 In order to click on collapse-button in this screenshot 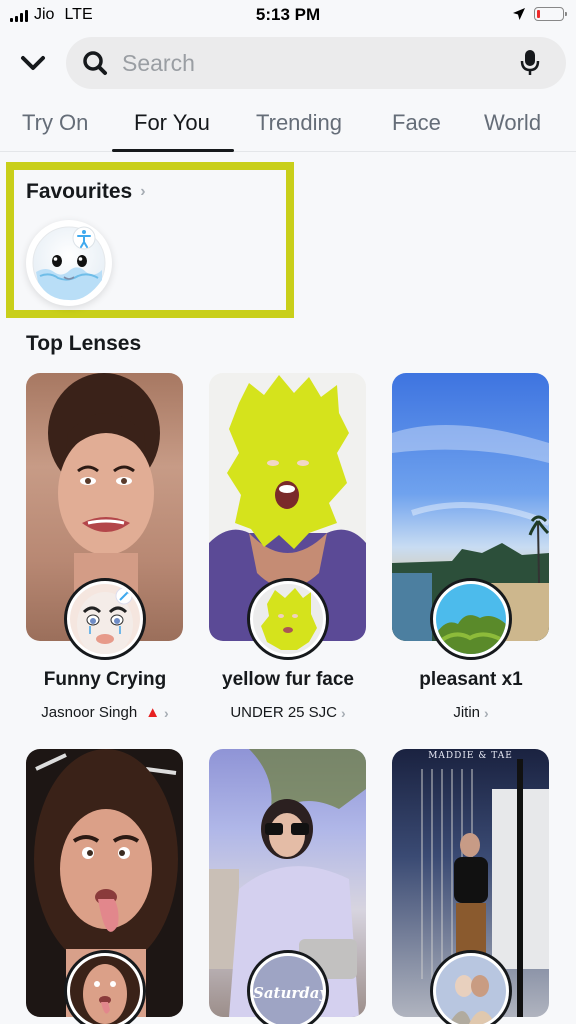, I will do `click(33, 63)`.